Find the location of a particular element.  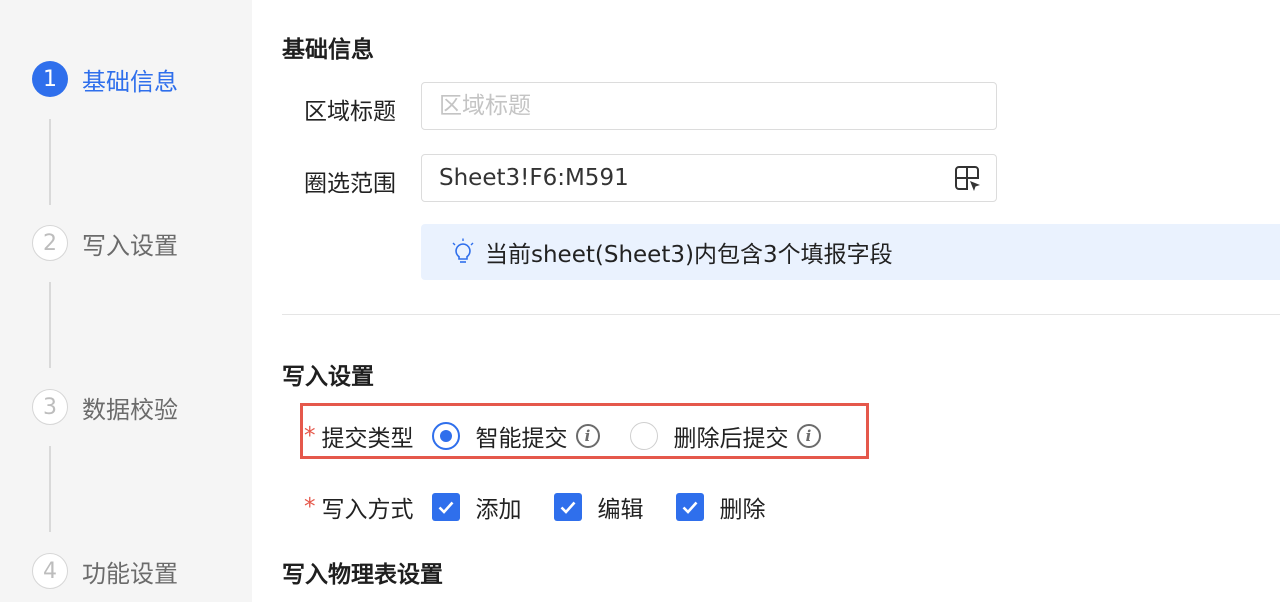

step-number: 2 is located at coordinates (50, 243).